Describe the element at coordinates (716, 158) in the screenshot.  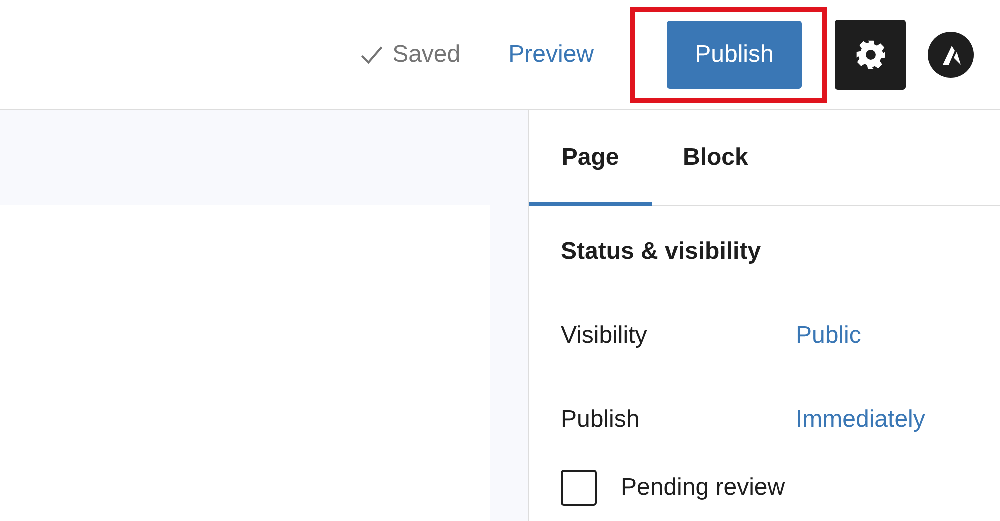
I see `sidebar-tab: Block` at that location.